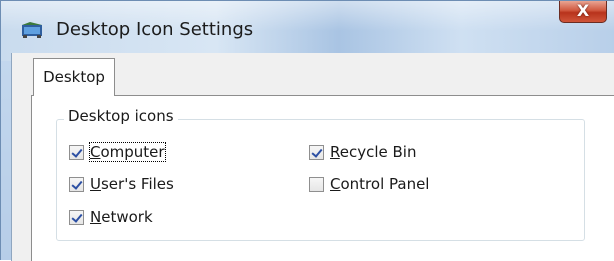  Describe the element at coordinates (316, 184) in the screenshot. I see `checkbox-control-panel-box` at that location.